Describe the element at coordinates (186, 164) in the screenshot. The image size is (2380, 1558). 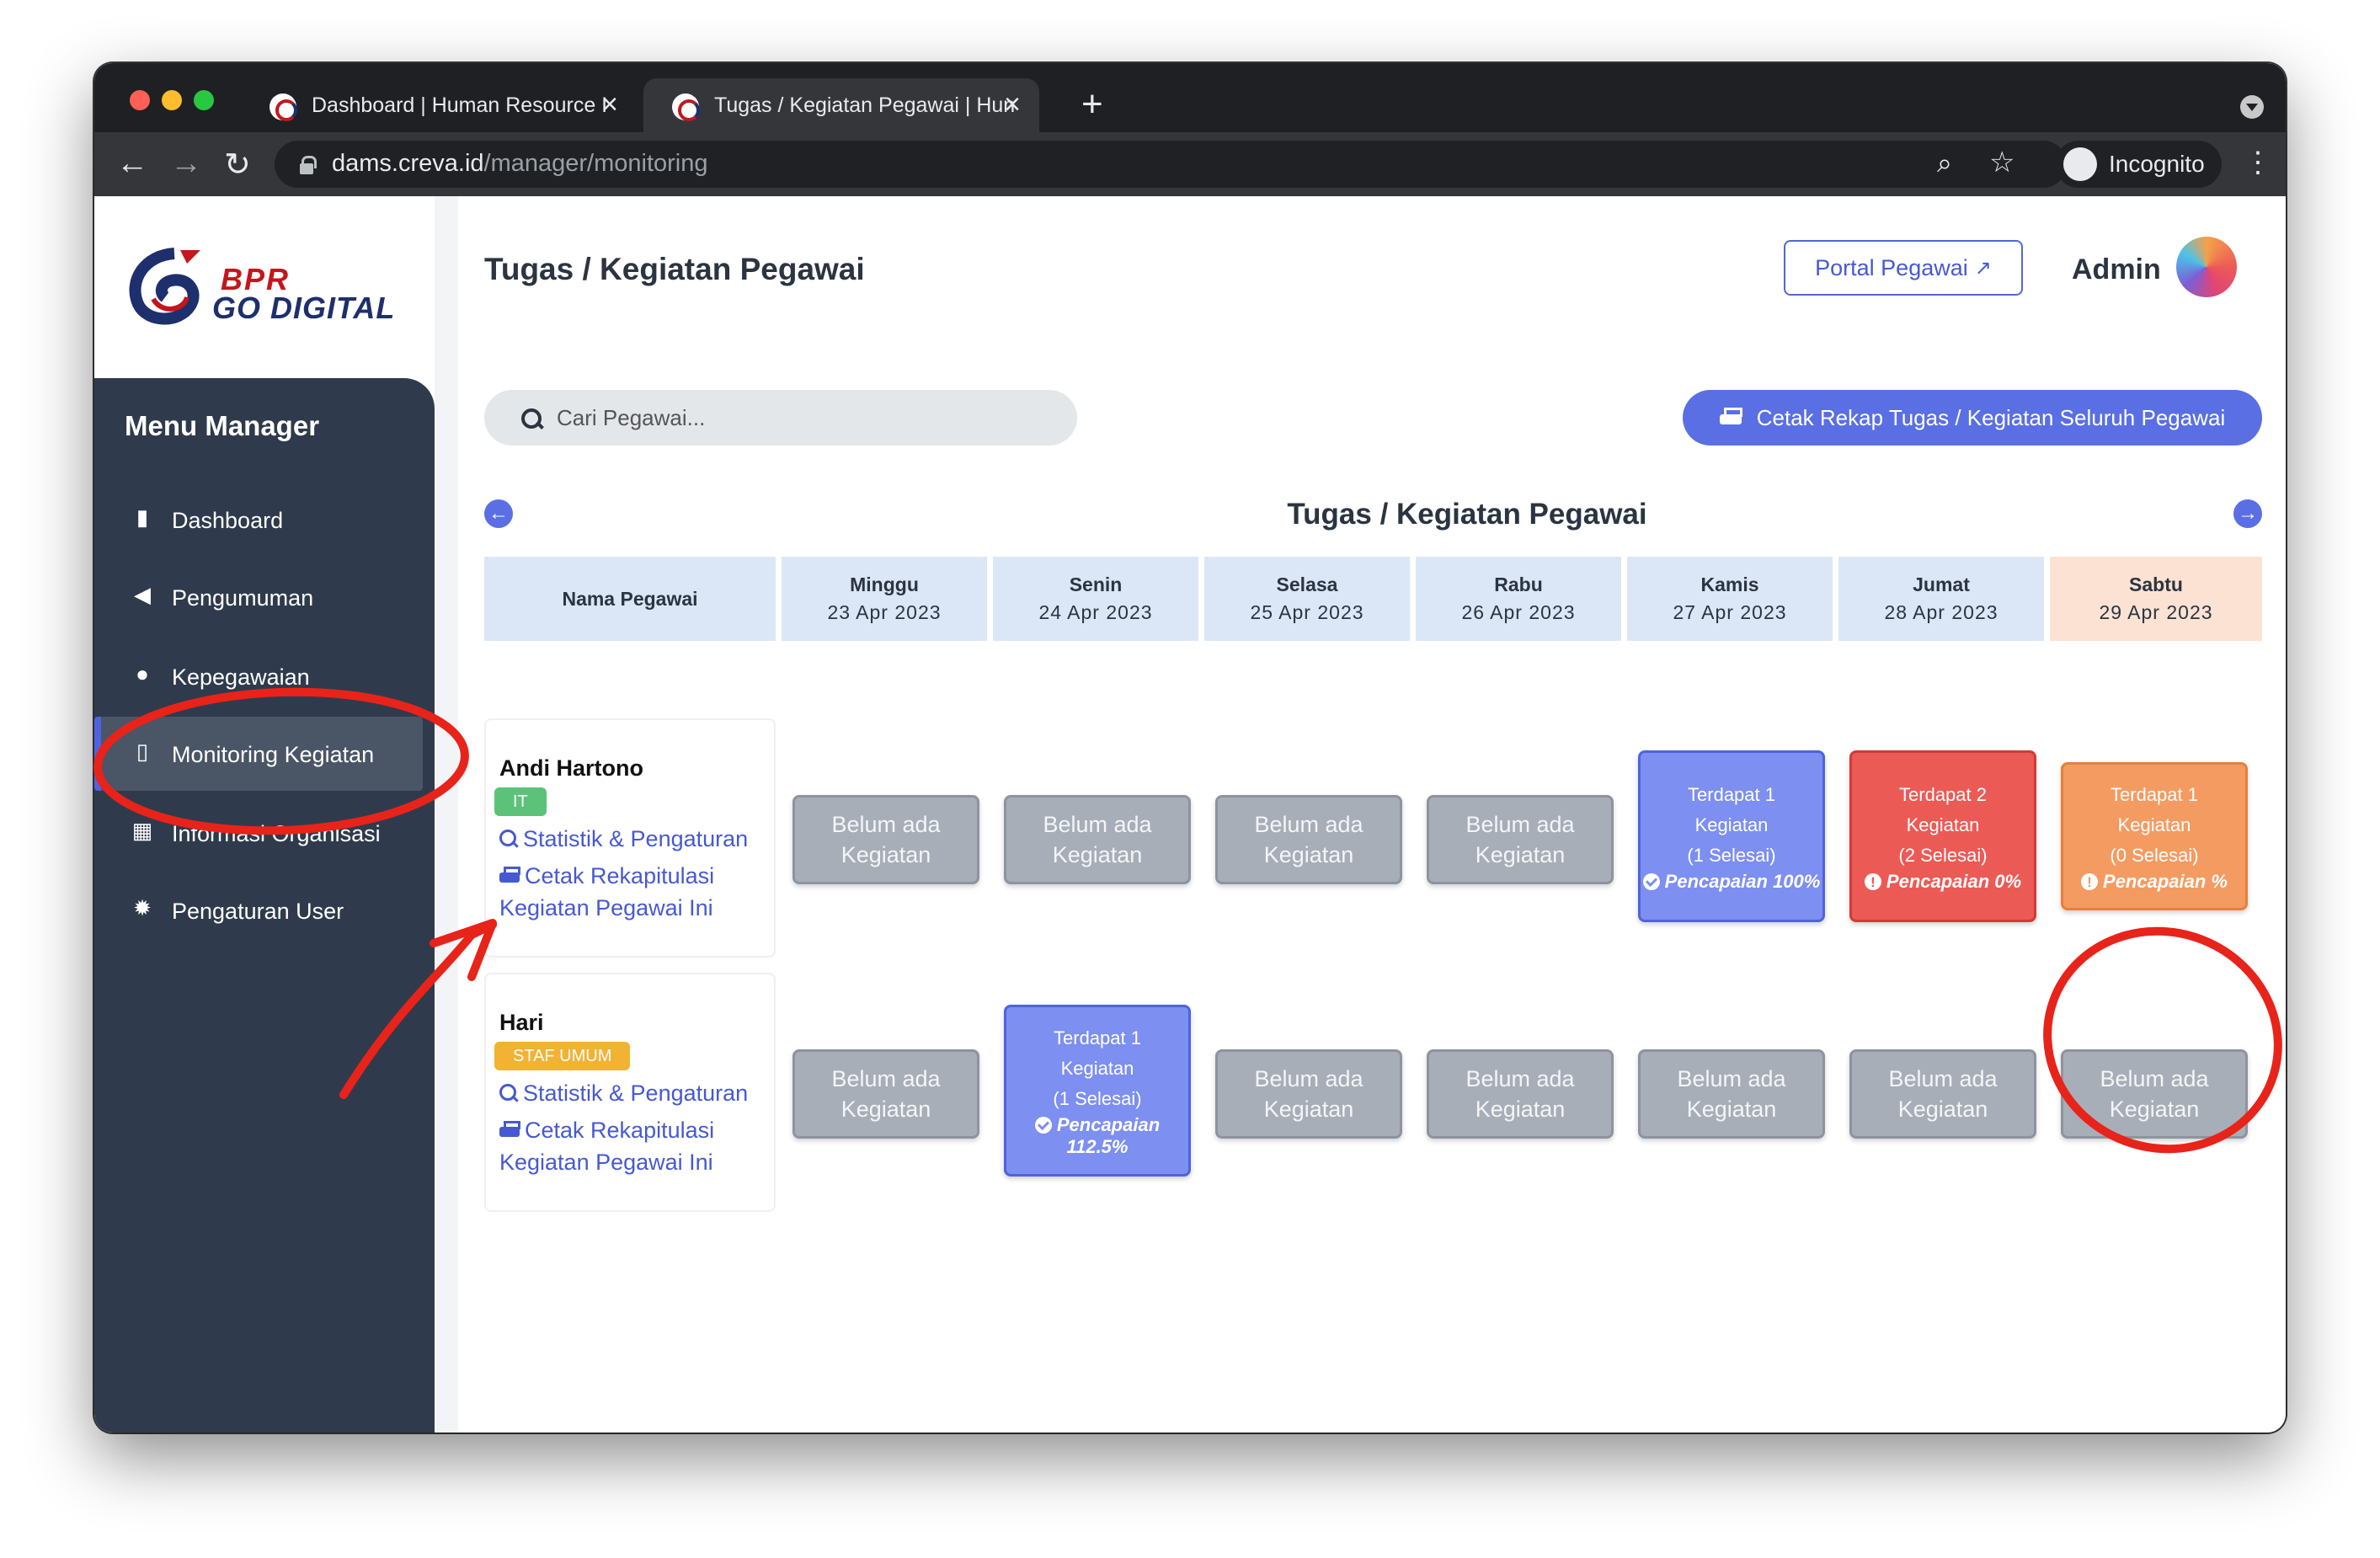
I see `forward-arrow-icon: →` at that location.